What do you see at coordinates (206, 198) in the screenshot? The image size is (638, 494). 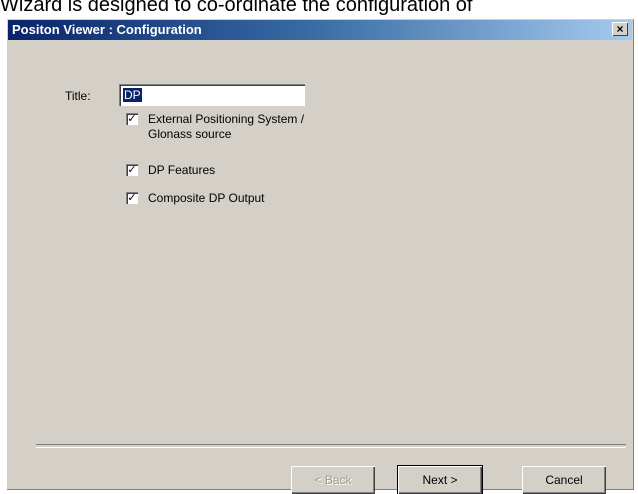 I see `composite-dp-output-label: Composite DP Output` at bounding box center [206, 198].